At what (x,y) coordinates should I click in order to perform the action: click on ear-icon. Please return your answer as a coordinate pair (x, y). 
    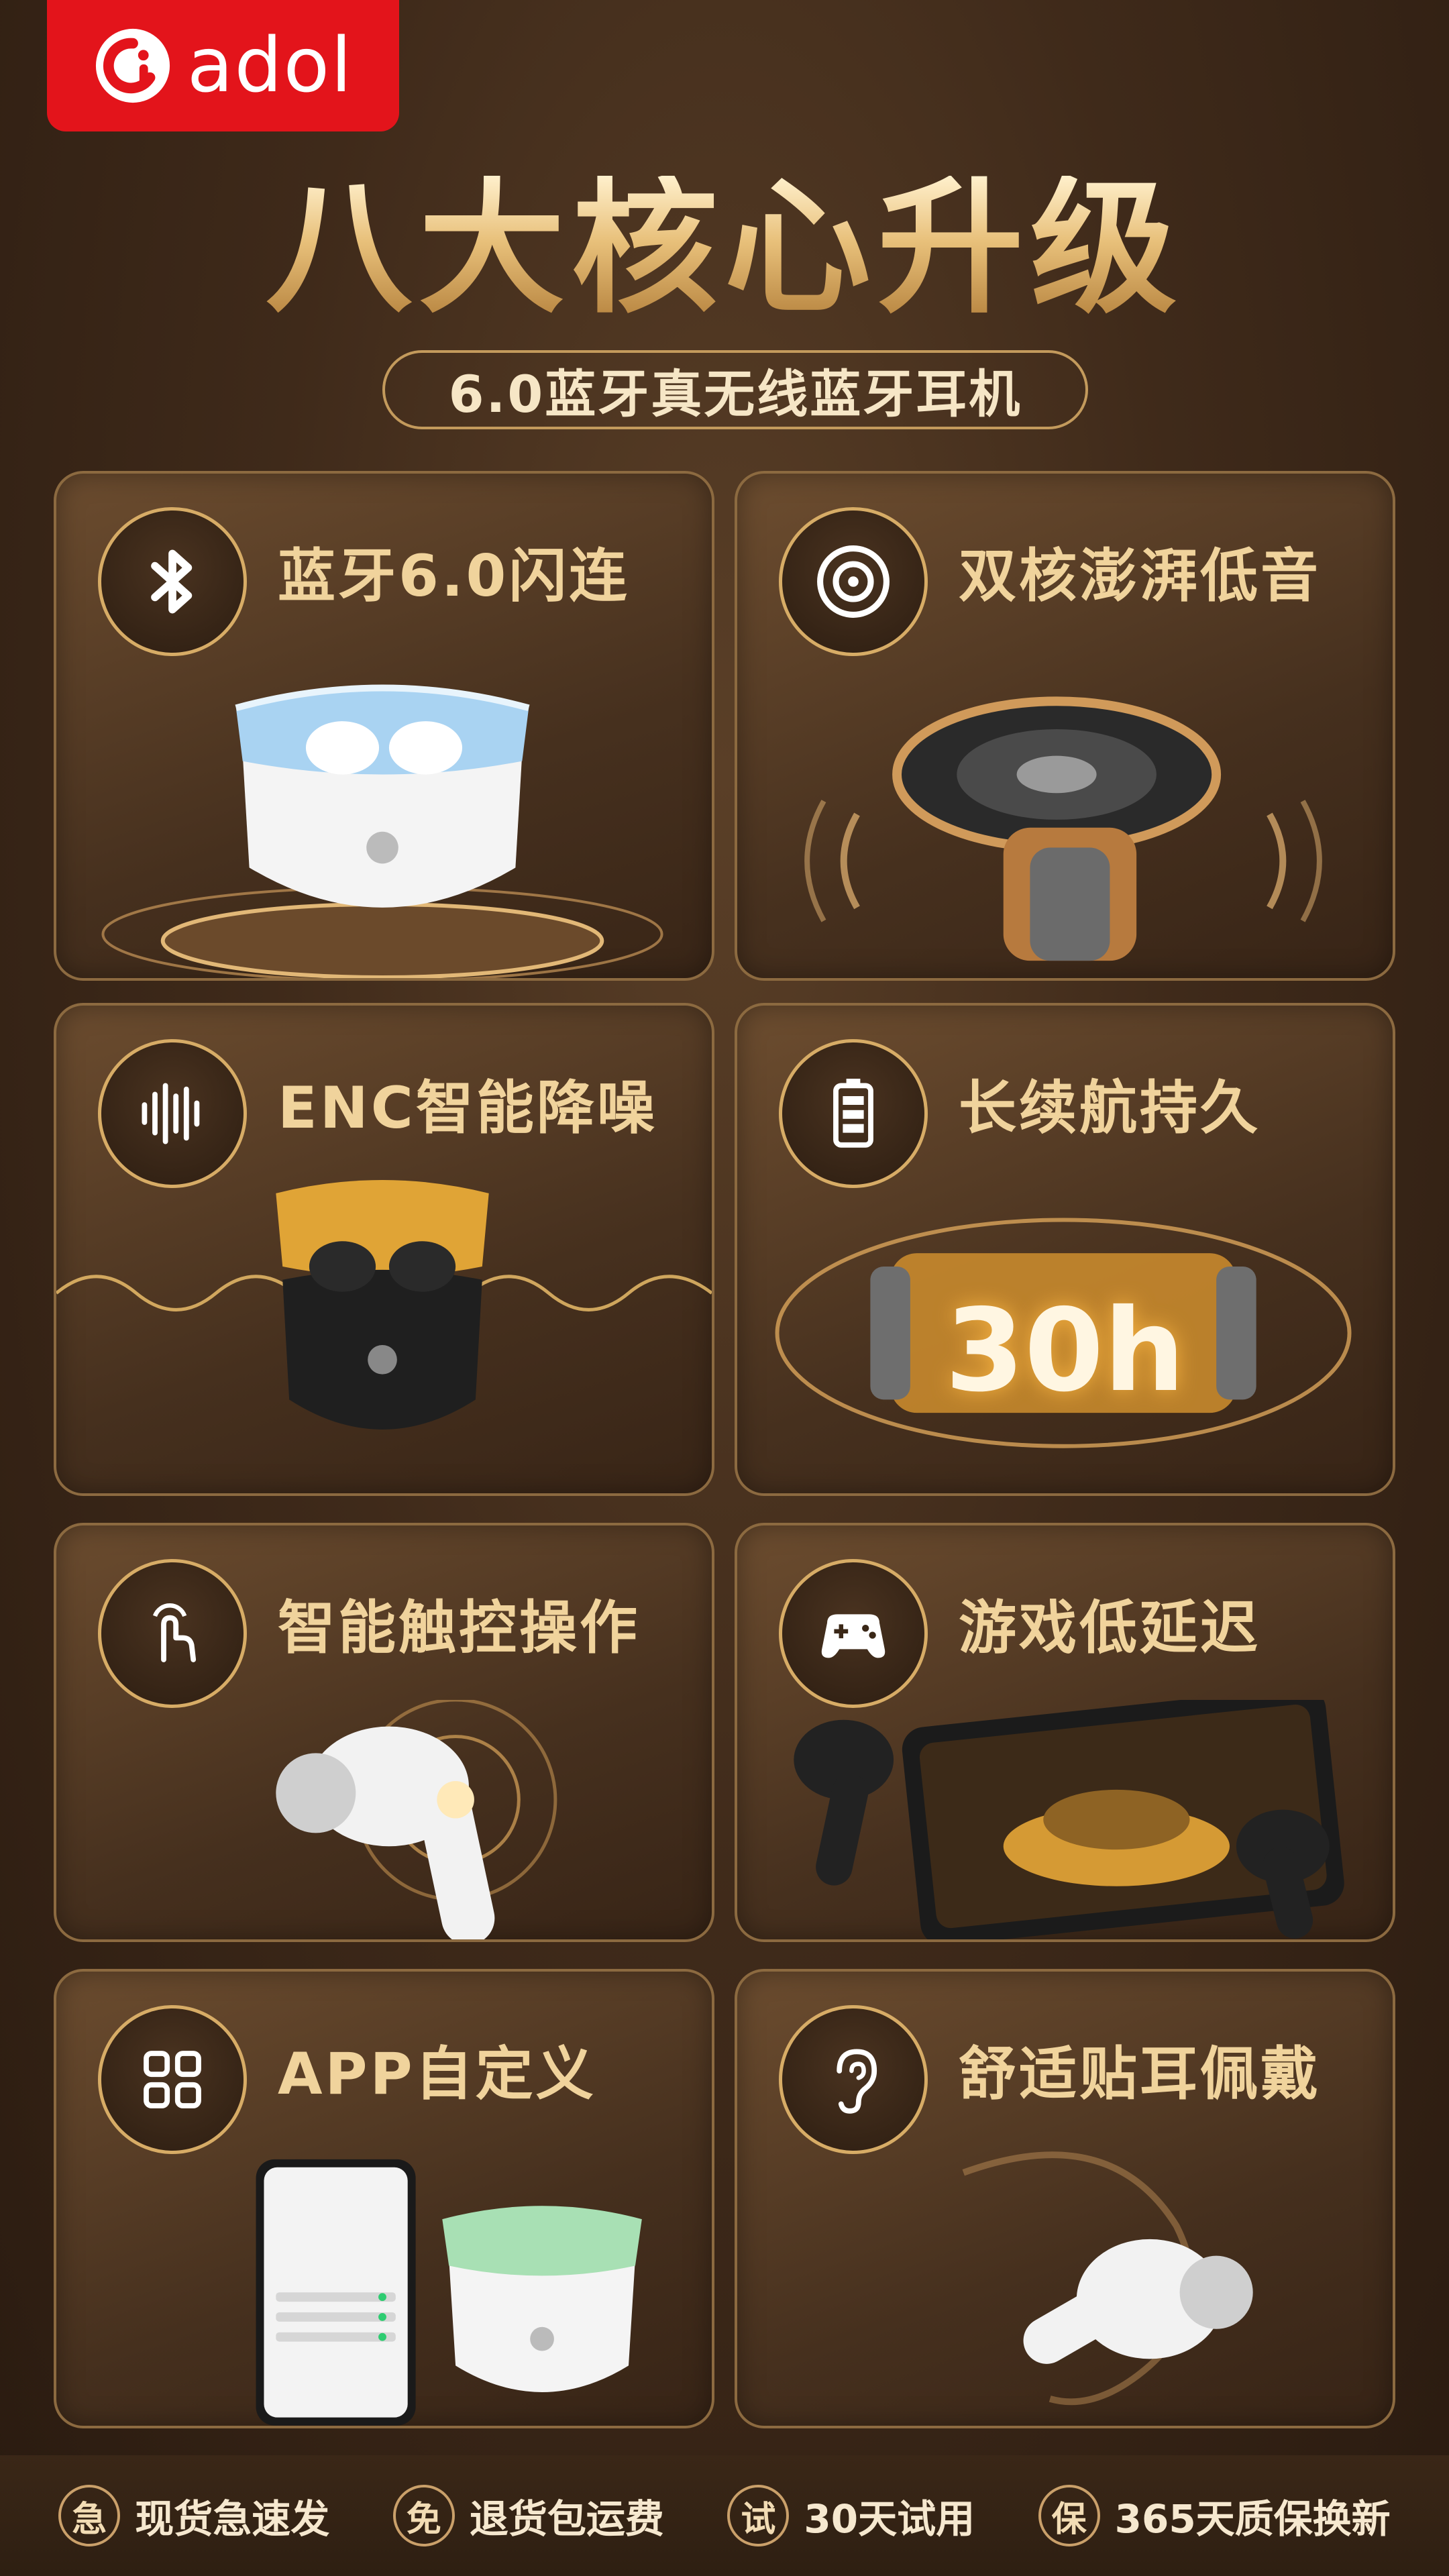
    Looking at the image, I should click on (853, 2079).